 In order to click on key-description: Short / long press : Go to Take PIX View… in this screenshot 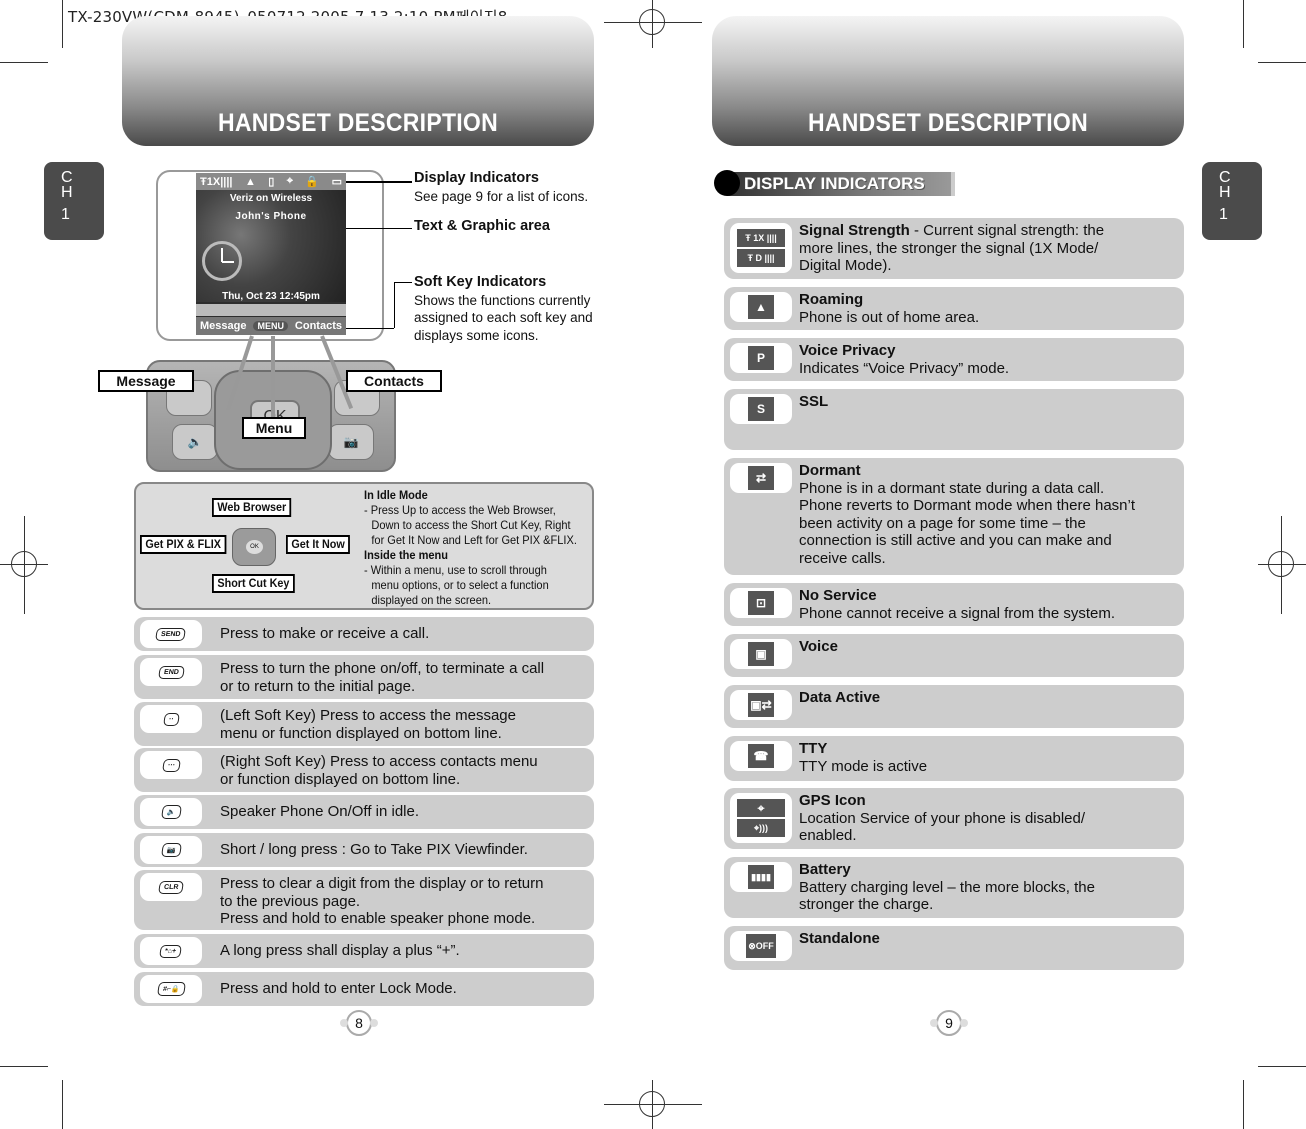, I will do `click(374, 850)`.